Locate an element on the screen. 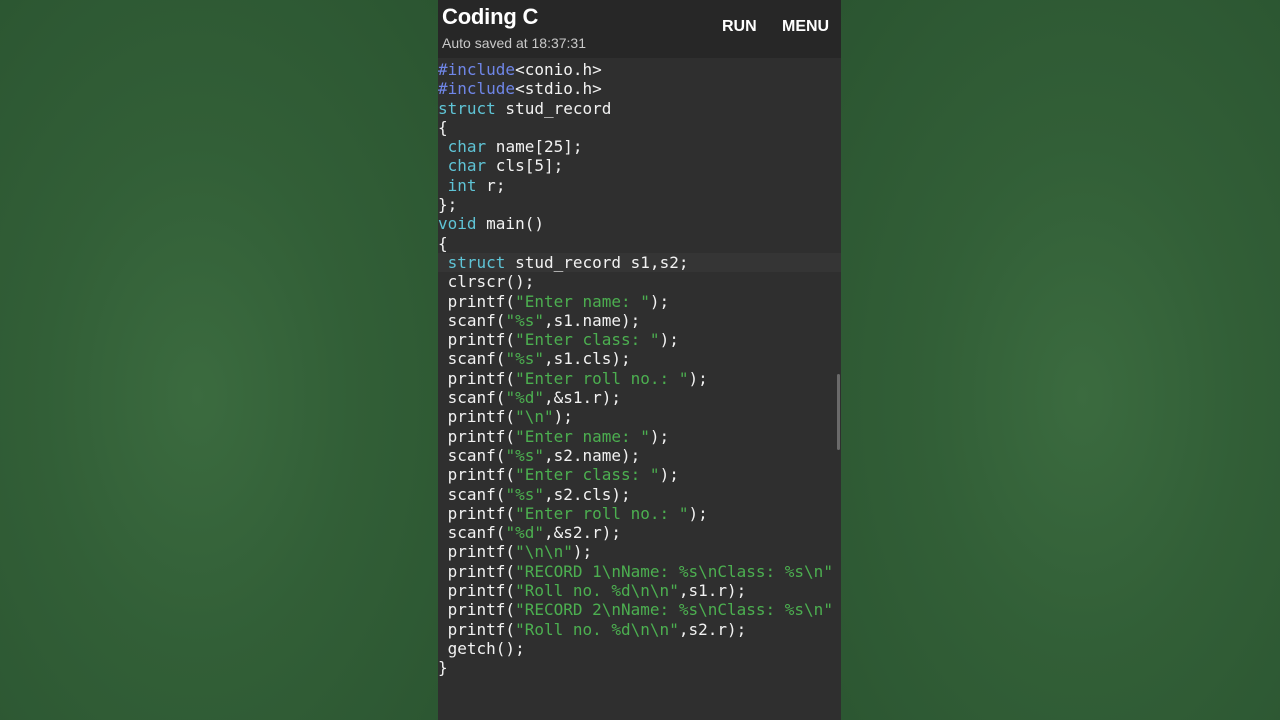  code-token: ,s1.r); is located at coordinates (712, 591).